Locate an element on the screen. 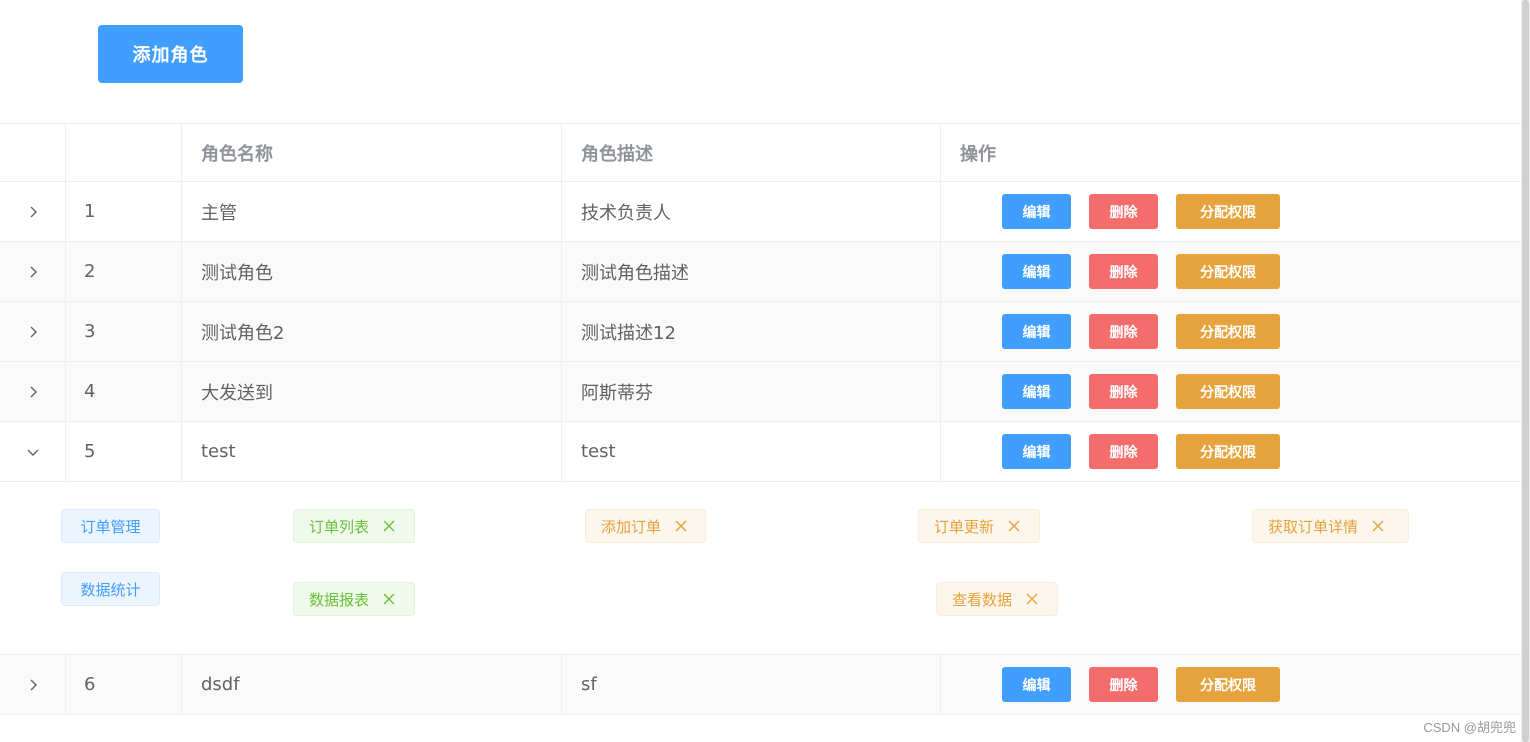 The image size is (1530, 742). add-role-button: 添加角色 is located at coordinates (170, 54).